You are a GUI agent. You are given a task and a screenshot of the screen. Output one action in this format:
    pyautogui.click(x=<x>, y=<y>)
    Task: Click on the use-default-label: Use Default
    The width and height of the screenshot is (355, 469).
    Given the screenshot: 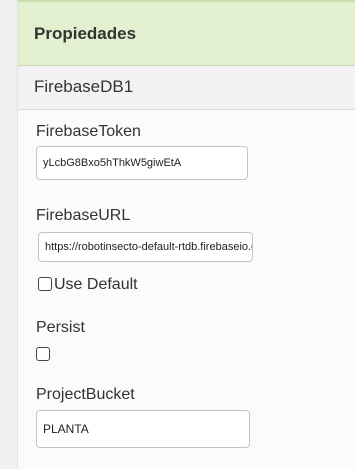 What is the action you would take?
    pyautogui.click(x=96, y=284)
    